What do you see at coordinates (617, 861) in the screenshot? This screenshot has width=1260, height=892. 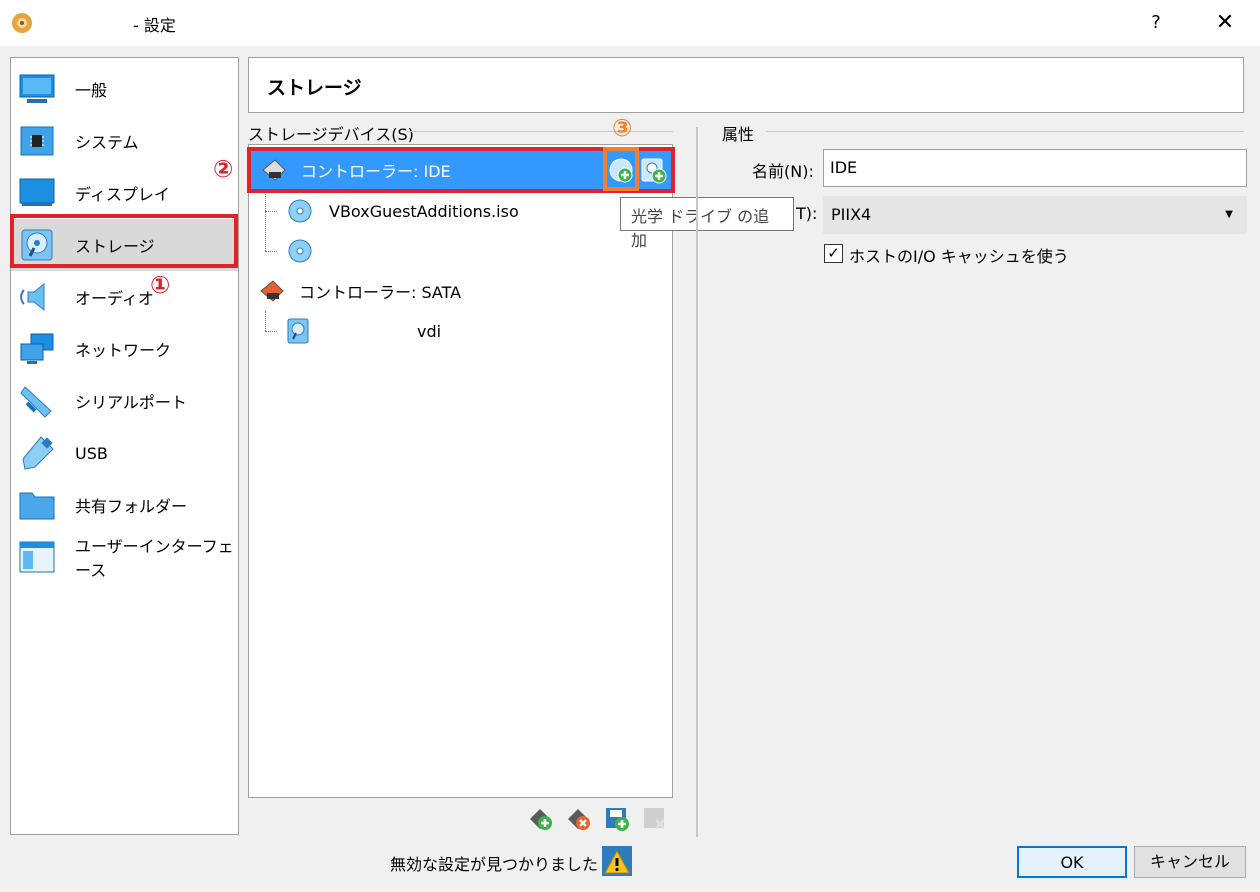 I see `warning-icon` at bounding box center [617, 861].